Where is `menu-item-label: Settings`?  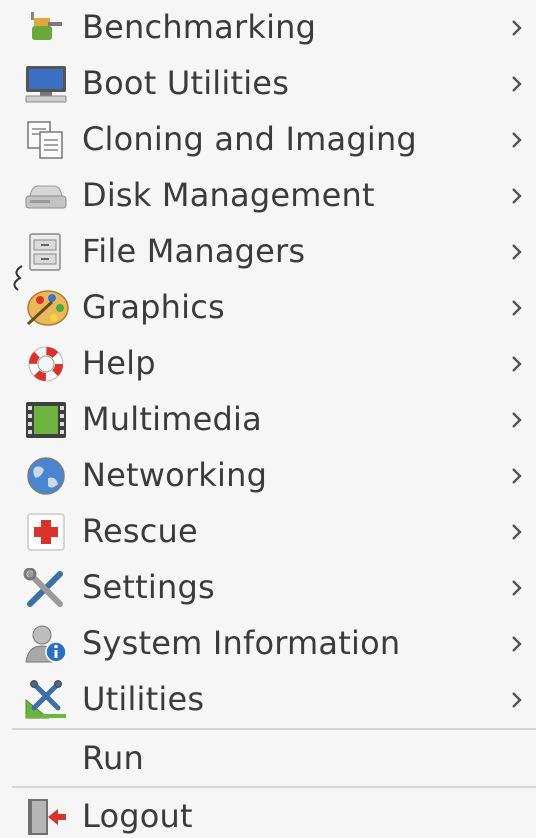
menu-item-label: Settings is located at coordinates (148, 587).